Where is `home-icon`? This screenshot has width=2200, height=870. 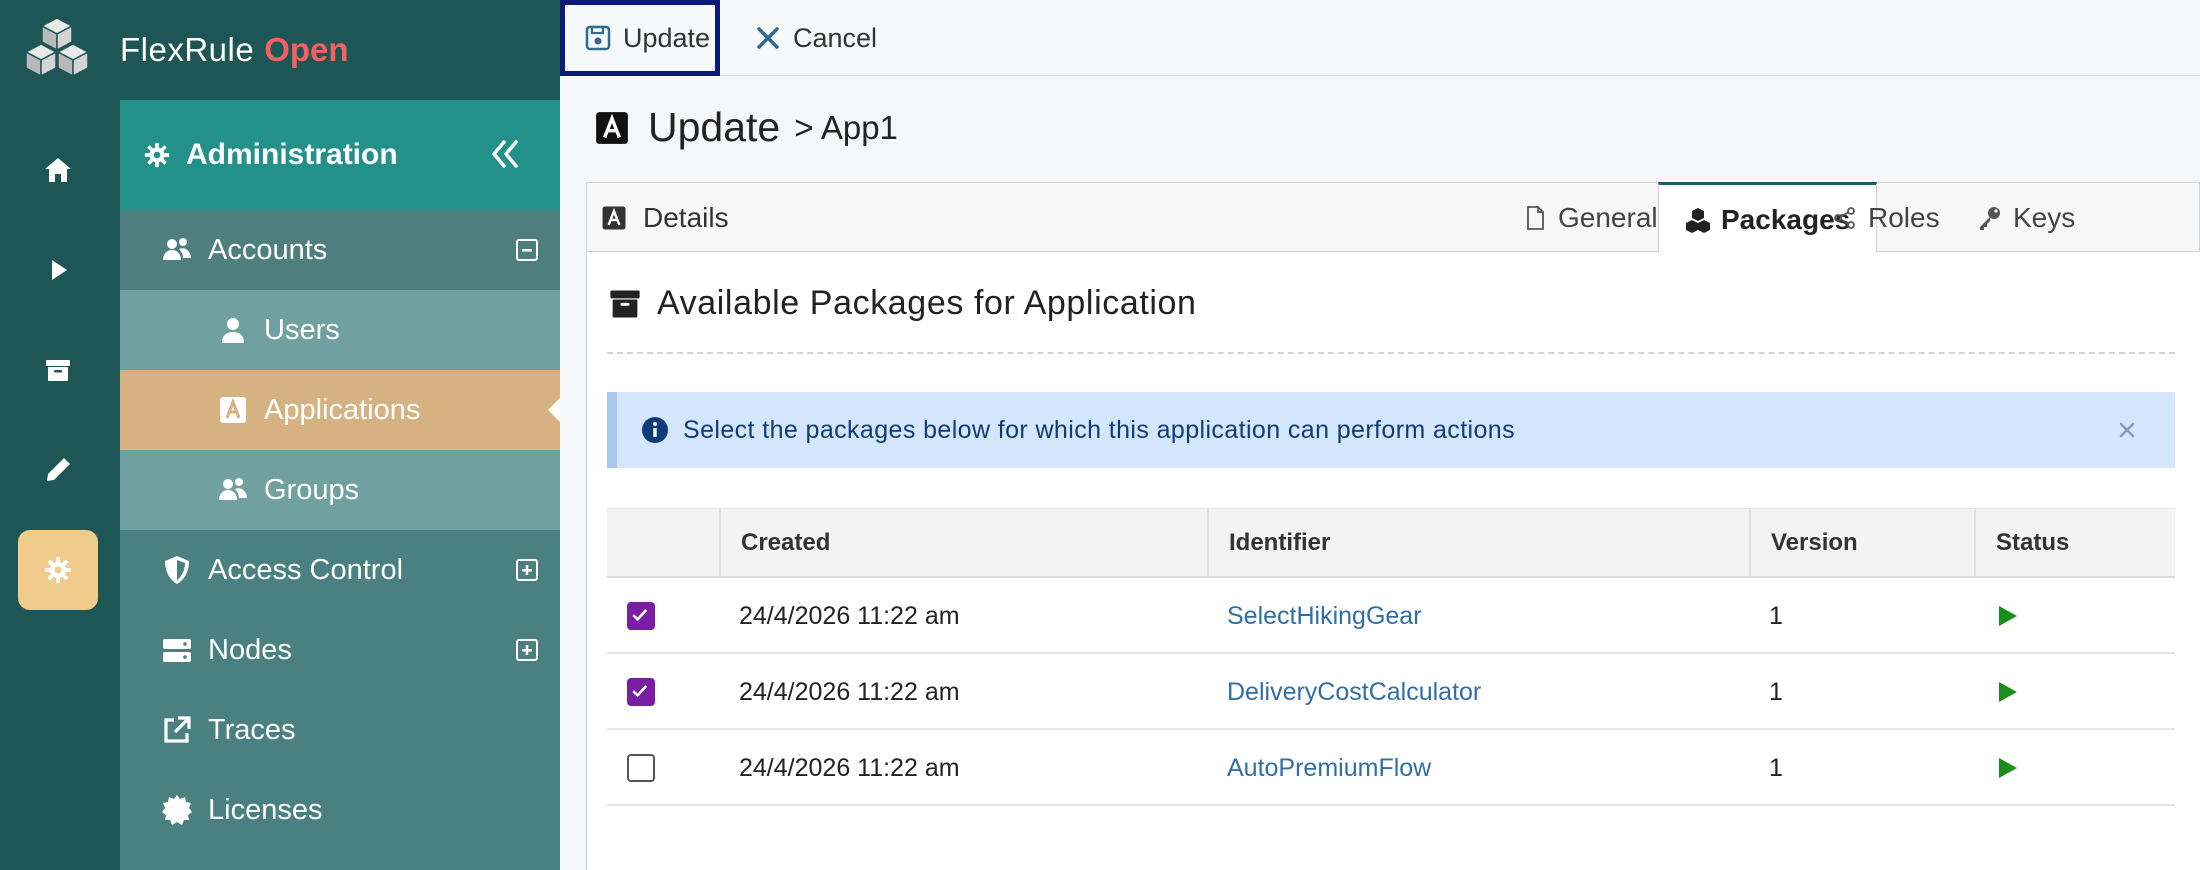 home-icon is located at coordinates (58, 170).